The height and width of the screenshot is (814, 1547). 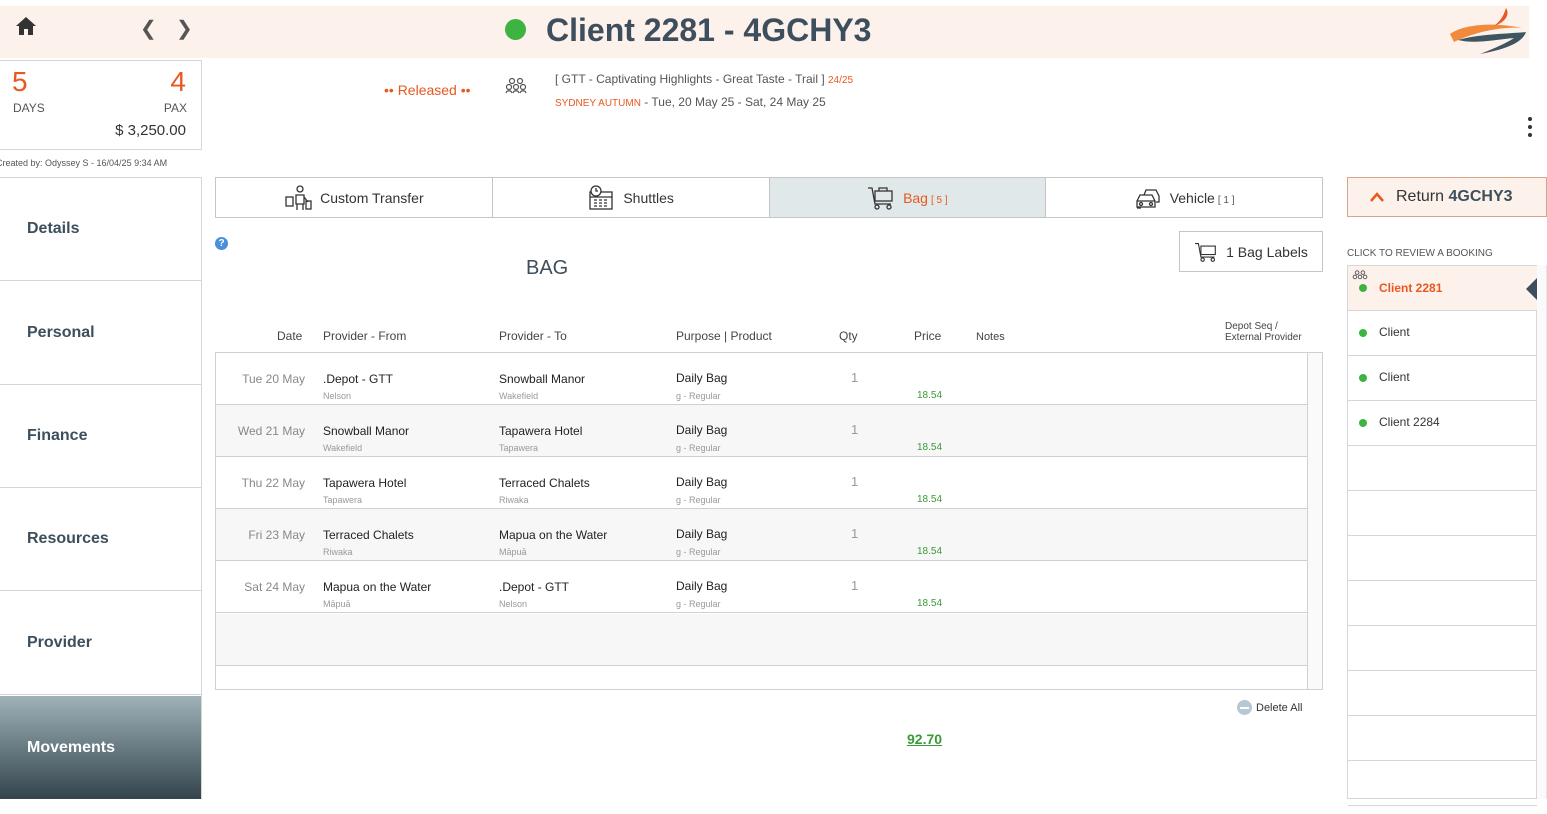 I want to click on calendar-clock-icon, so click(x=601, y=197).